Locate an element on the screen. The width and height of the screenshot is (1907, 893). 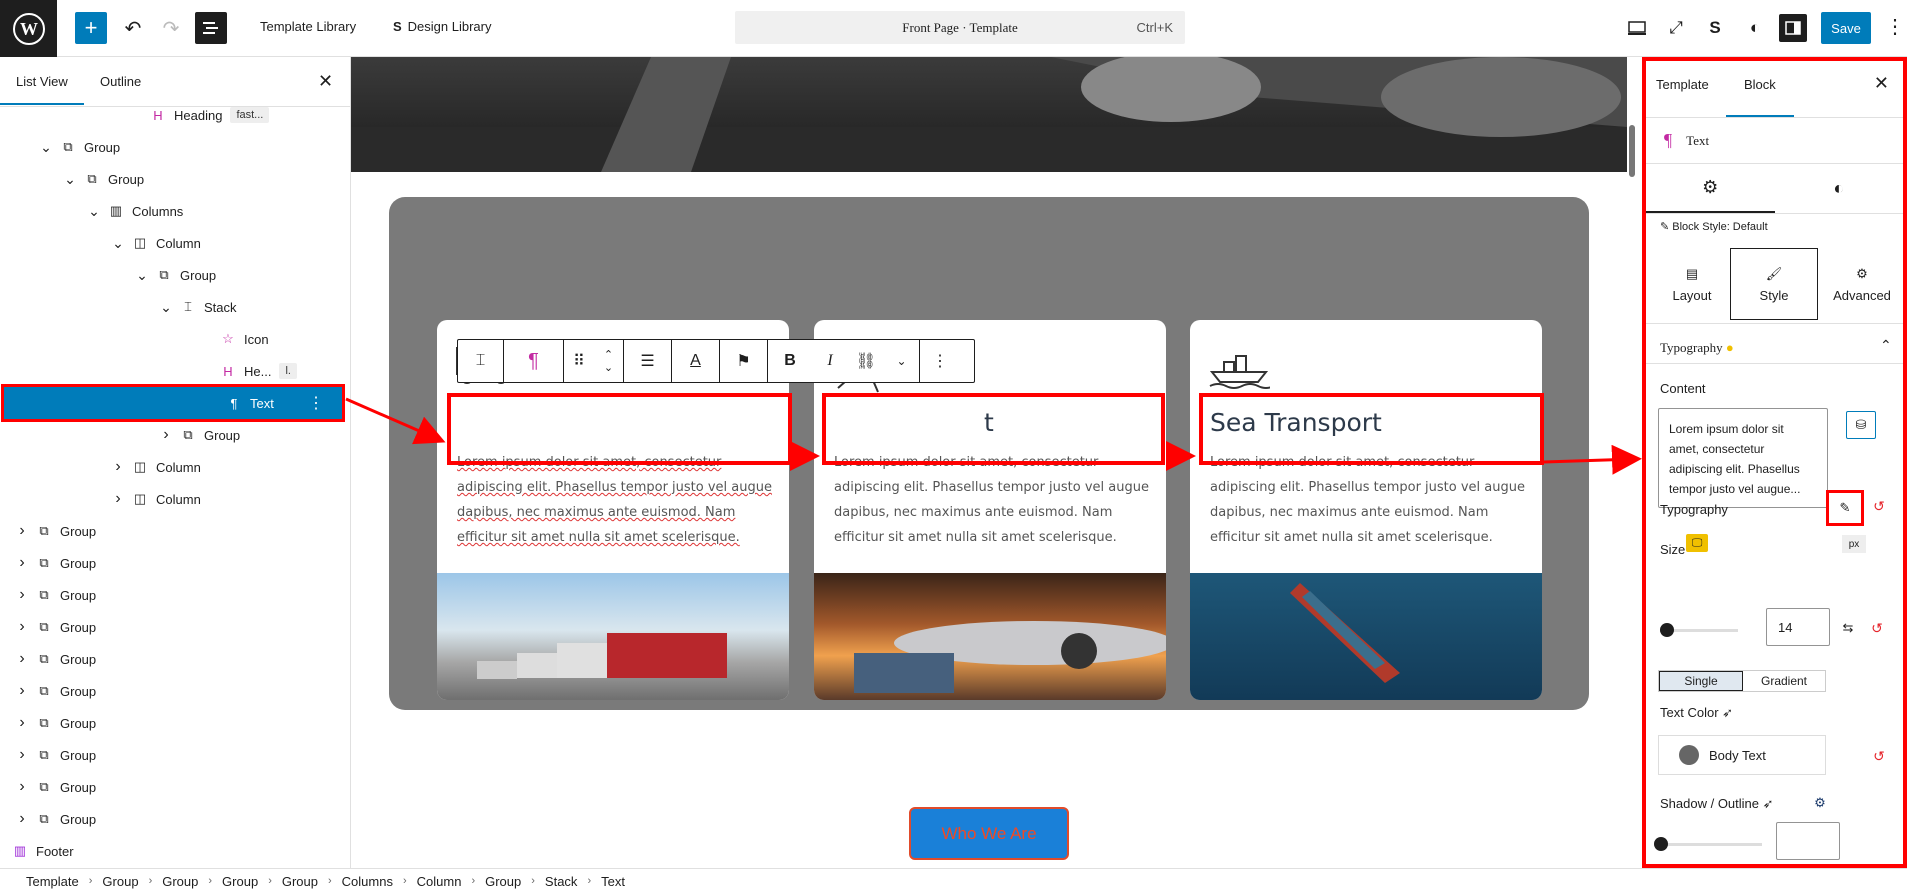
toggle-single: Single is located at coordinates (1701, 681).